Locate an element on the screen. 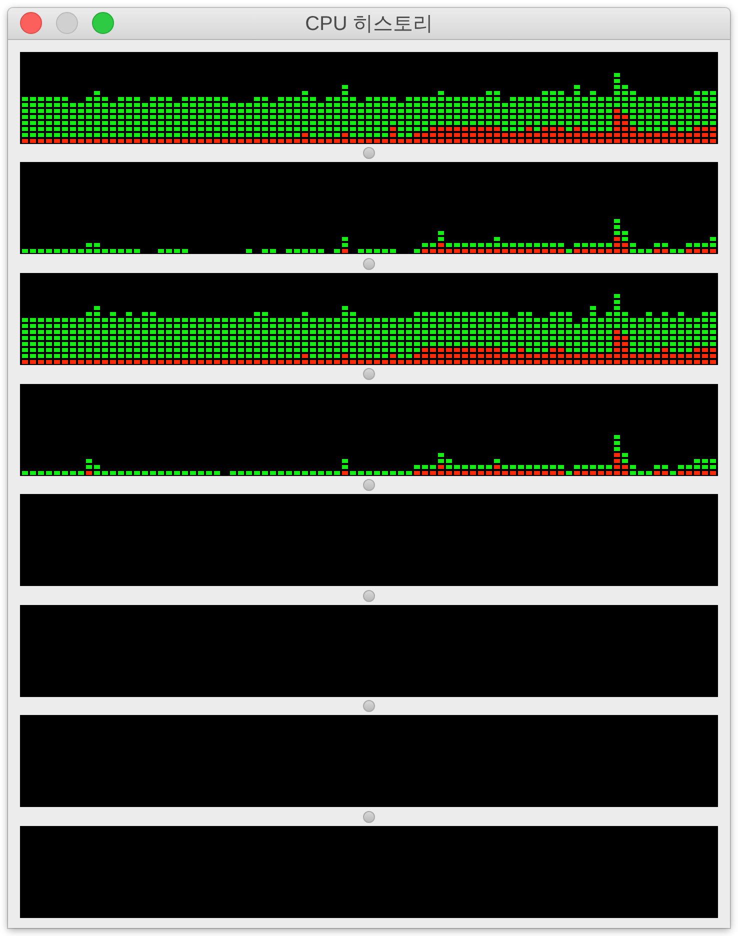  zoom-button is located at coordinates (103, 23).